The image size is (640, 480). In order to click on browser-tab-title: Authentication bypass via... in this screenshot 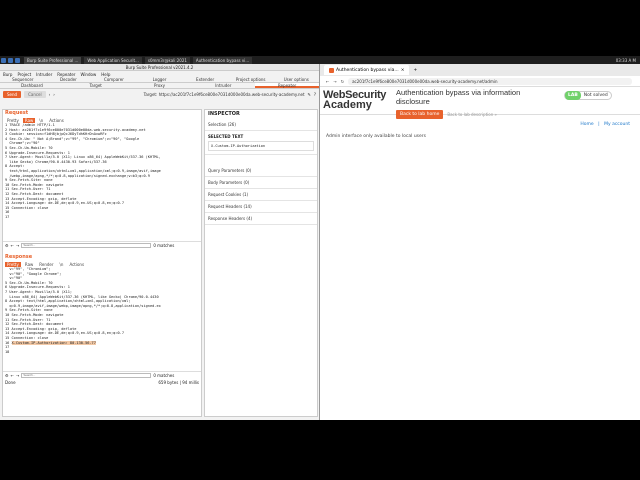, I will do `click(367, 70)`.